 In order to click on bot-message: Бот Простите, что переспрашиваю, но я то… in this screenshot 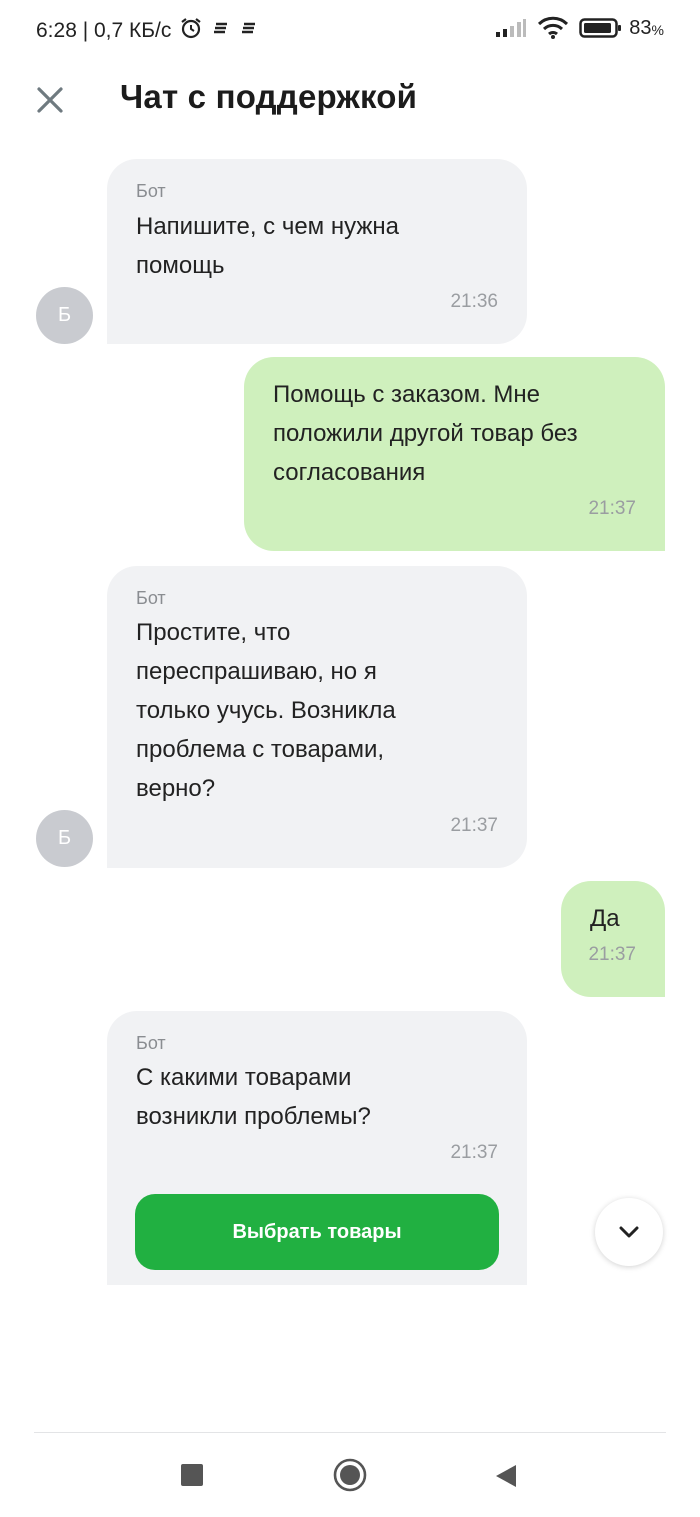, I will do `click(317, 717)`.